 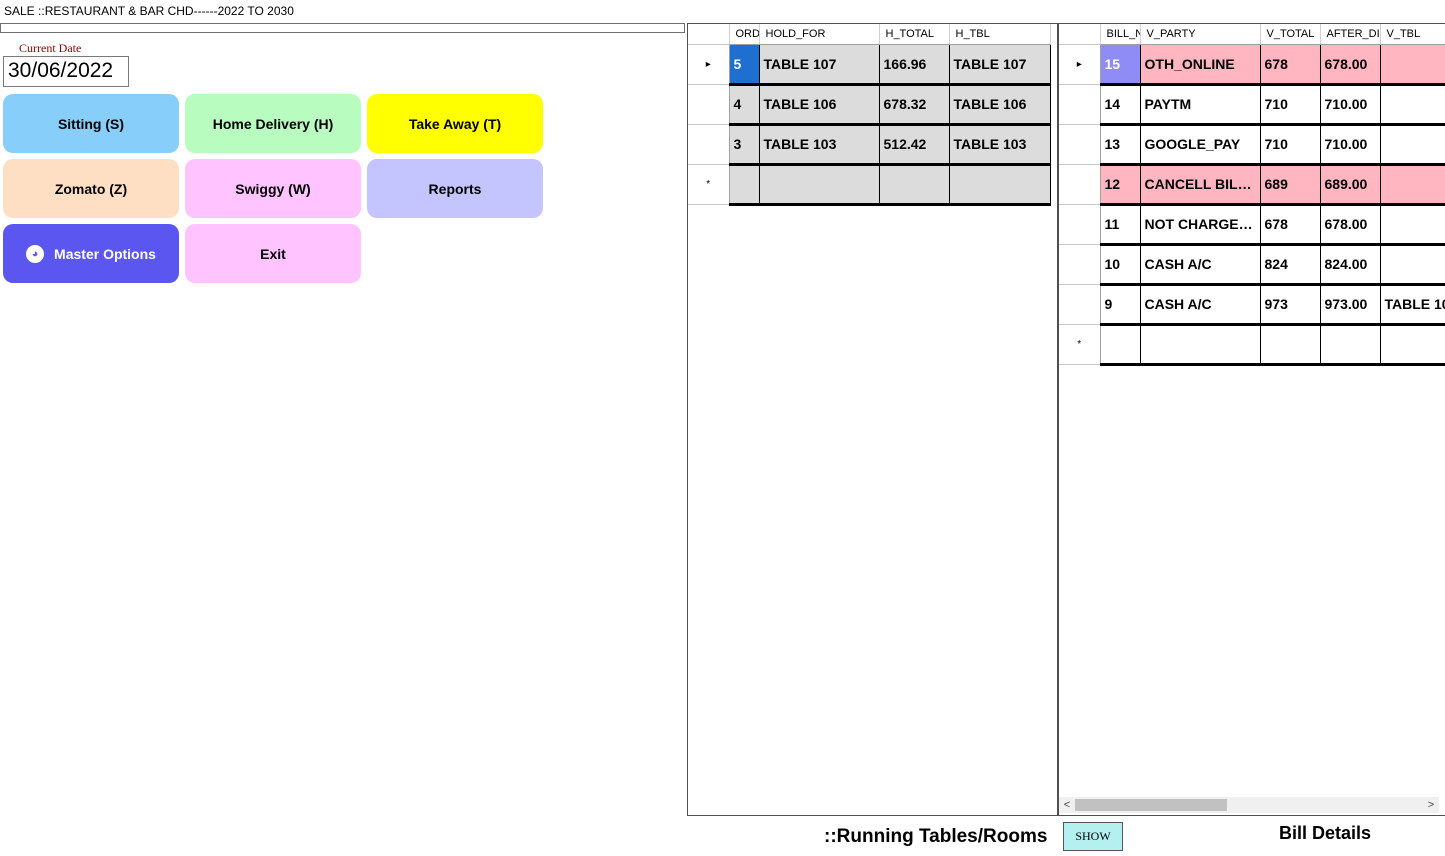 What do you see at coordinates (1000, 145) in the screenshot?
I see `cell-h-tbl: TABLE 103` at bounding box center [1000, 145].